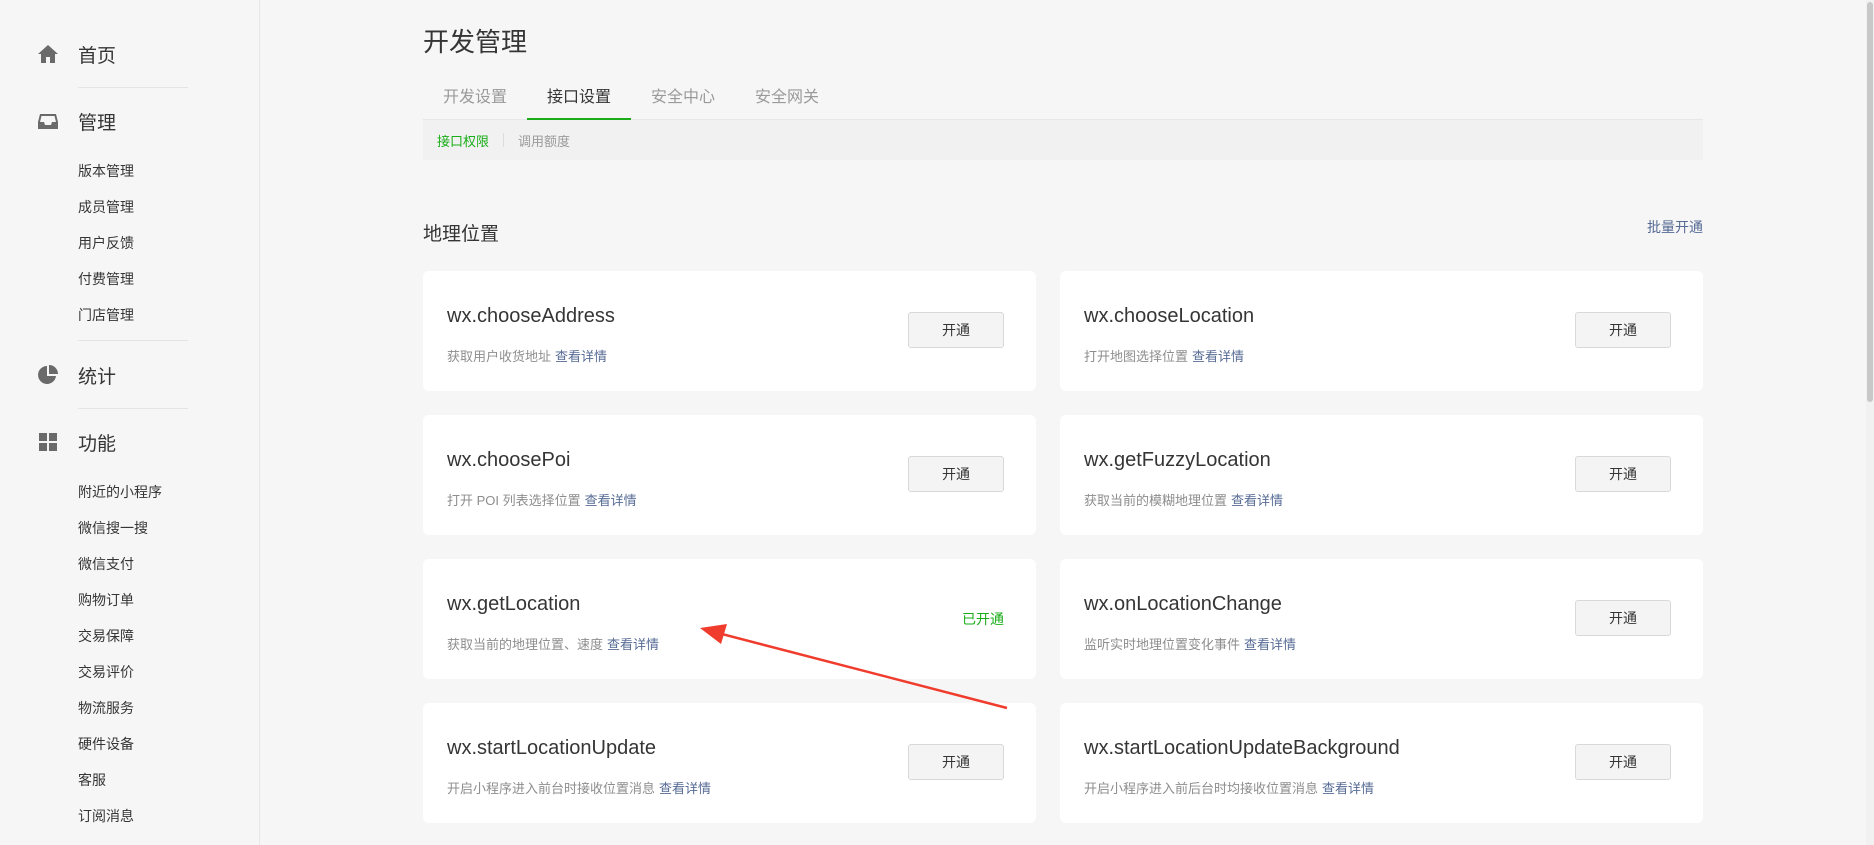  I want to click on sidebar-item-members: 成员管理, so click(106, 207).